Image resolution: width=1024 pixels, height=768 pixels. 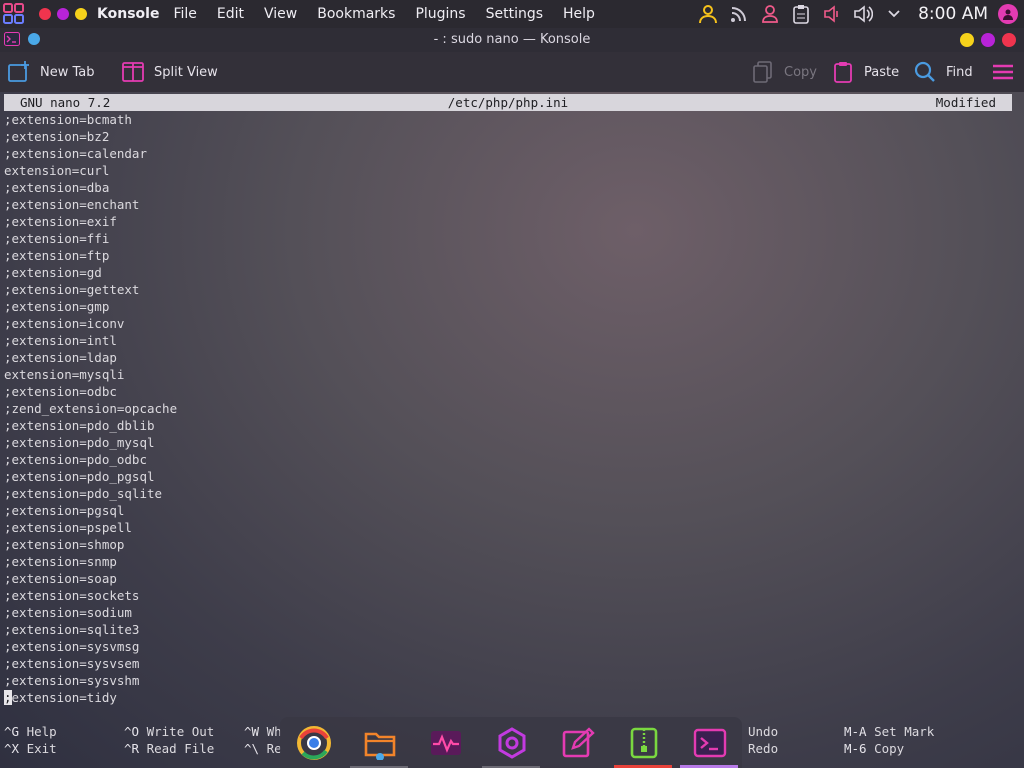 What do you see at coordinates (90, 391) in the screenshot?
I see `editor-line: ;extension=odbc` at bounding box center [90, 391].